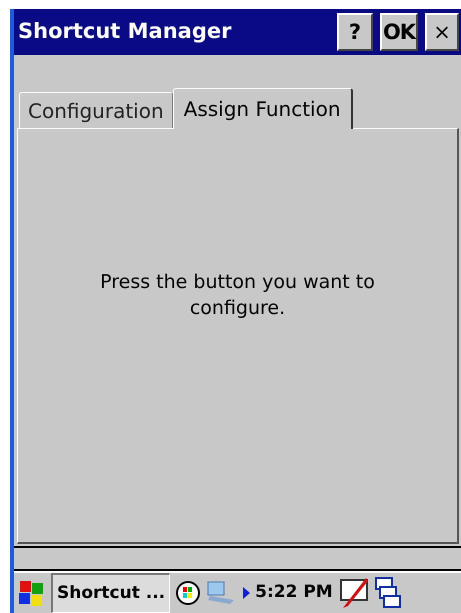 The image size is (461, 613). I want to click on ok-button: OK, so click(399, 32).